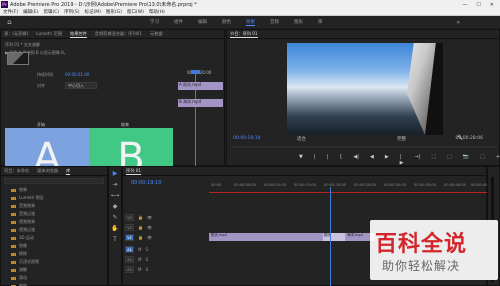 This screenshot has height=286, width=500. Describe the element at coordinates (418, 160) in the screenshot. I see `go-to-out-icon: →|` at that location.